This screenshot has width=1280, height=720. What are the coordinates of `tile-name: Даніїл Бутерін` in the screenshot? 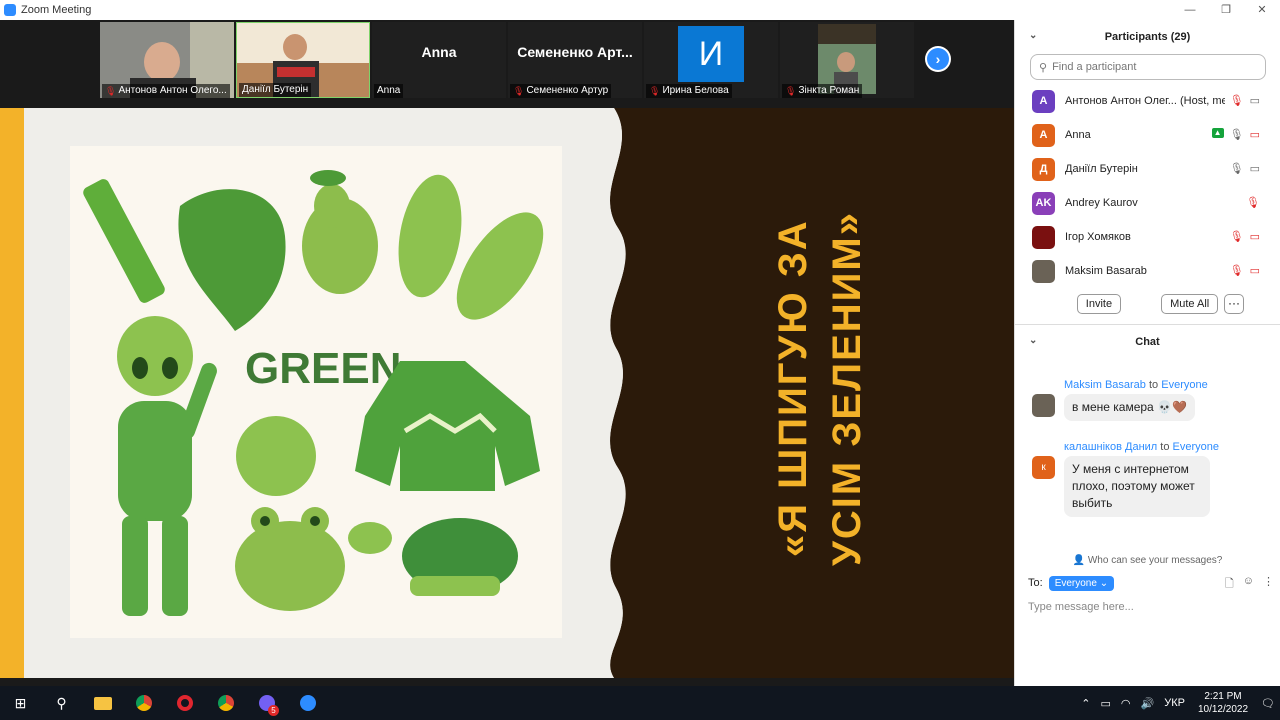 It's located at (275, 90).